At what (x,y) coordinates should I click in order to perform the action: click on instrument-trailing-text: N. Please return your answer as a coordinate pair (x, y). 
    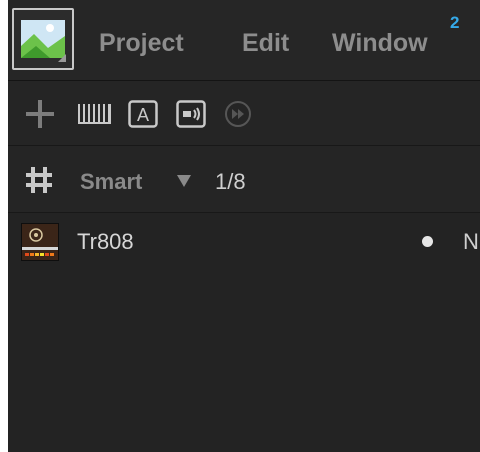
    Looking at the image, I should click on (471, 241).